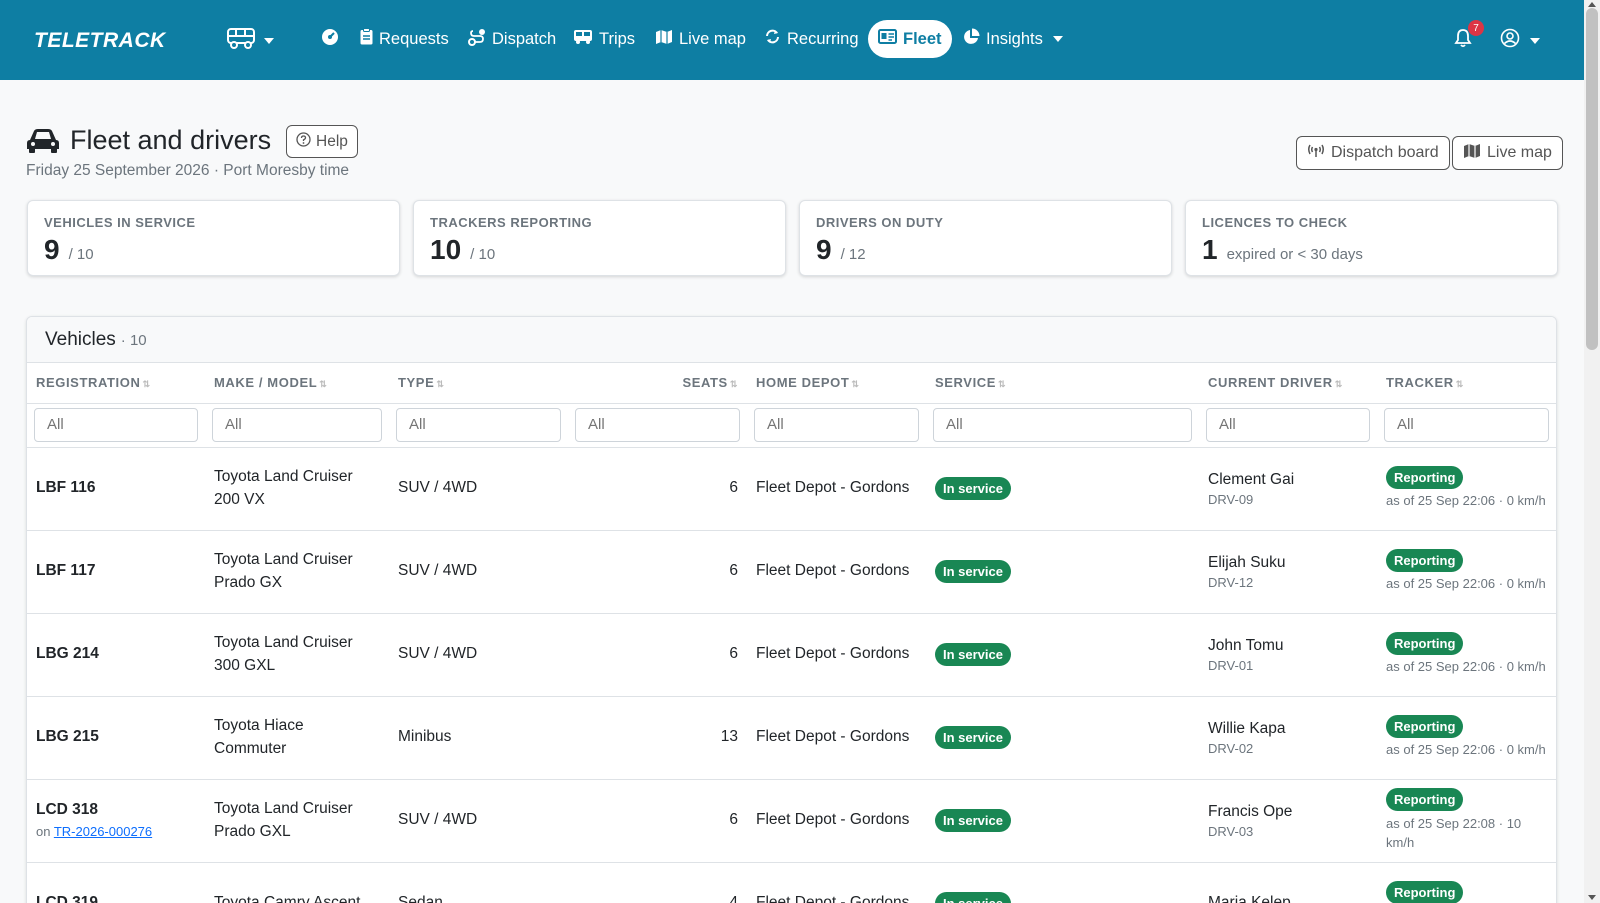 The height and width of the screenshot is (903, 1600). Describe the element at coordinates (910, 39) in the screenshot. I see `nav-fleet: Fleet` at that location.